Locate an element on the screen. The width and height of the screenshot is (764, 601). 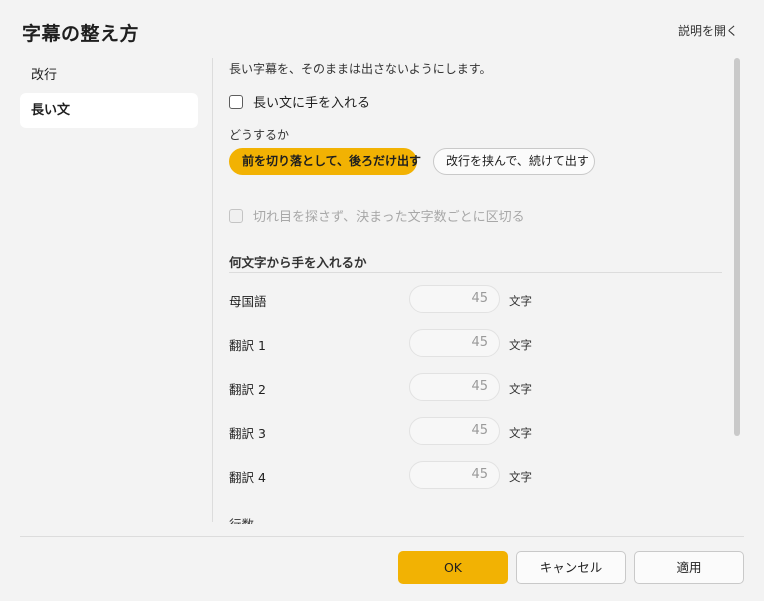
threshold-row-label-translation-3: 翻訳 3 is located at coordinates (247, 433).